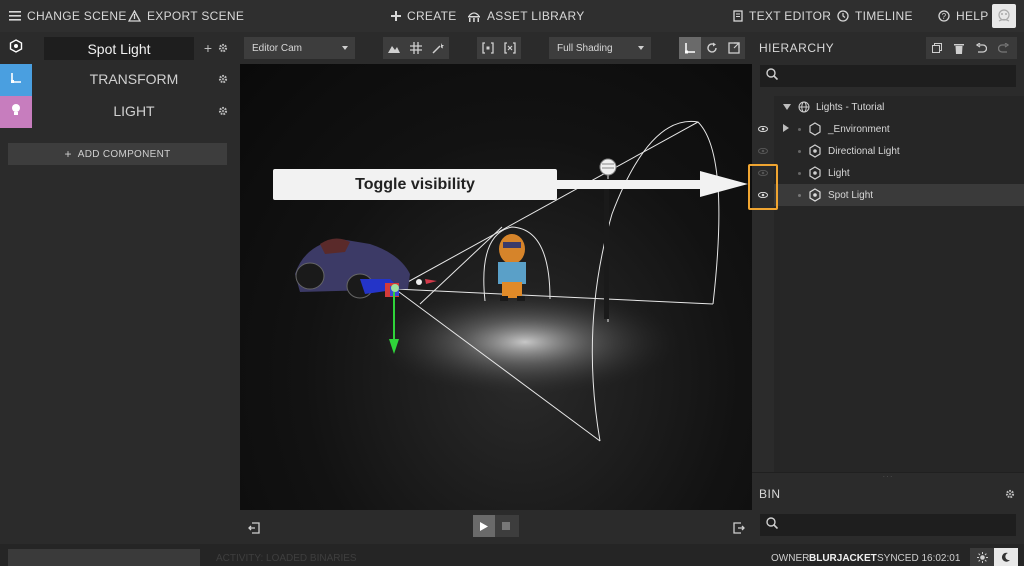 The width and height of the screenshot is (1024, 566). What do you see at coordinates (763, 151) in the screenshot?
I see `eye-hidden-icon` at bounding box center [763, 151].